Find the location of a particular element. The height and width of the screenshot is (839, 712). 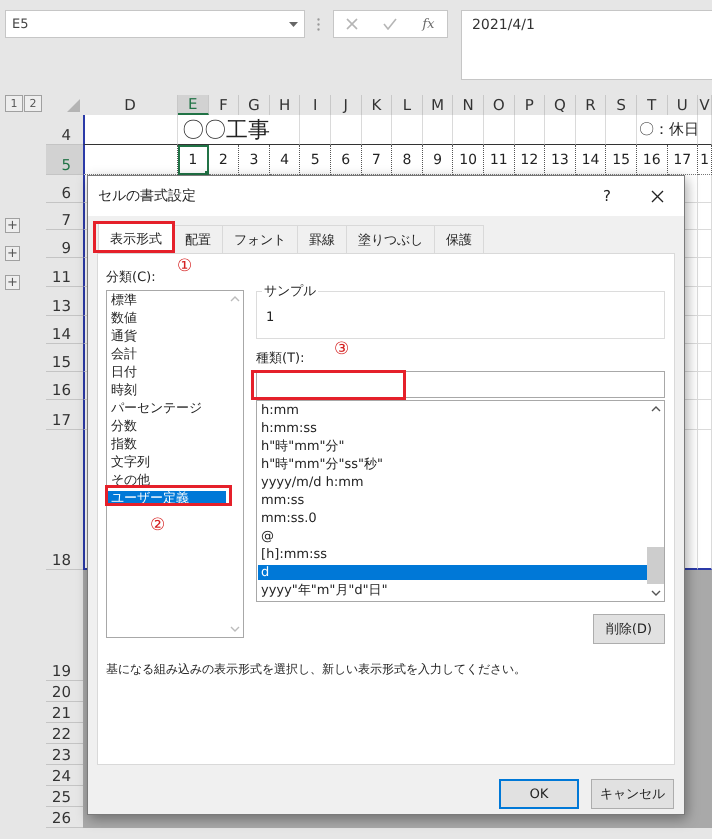

row-header: 25 is located at coordinates (64, 796).